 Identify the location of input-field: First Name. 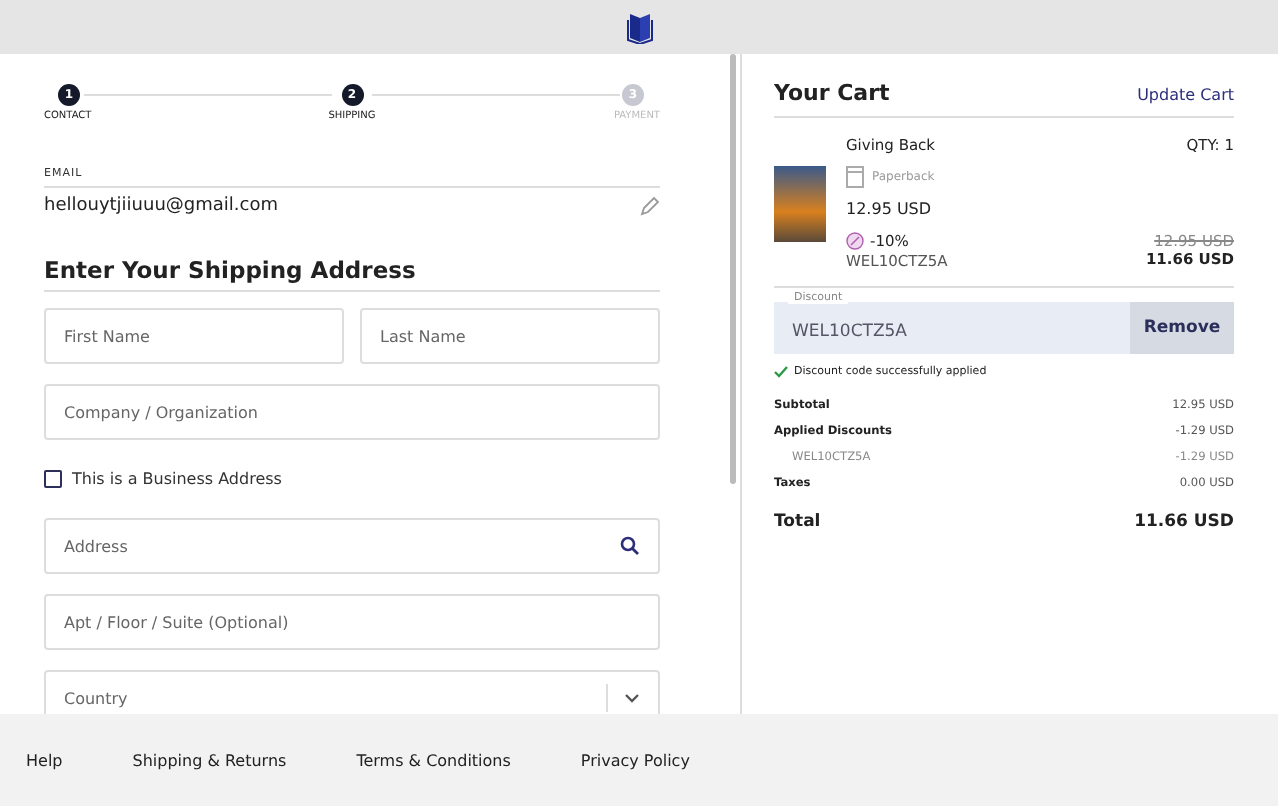
(194, 336).